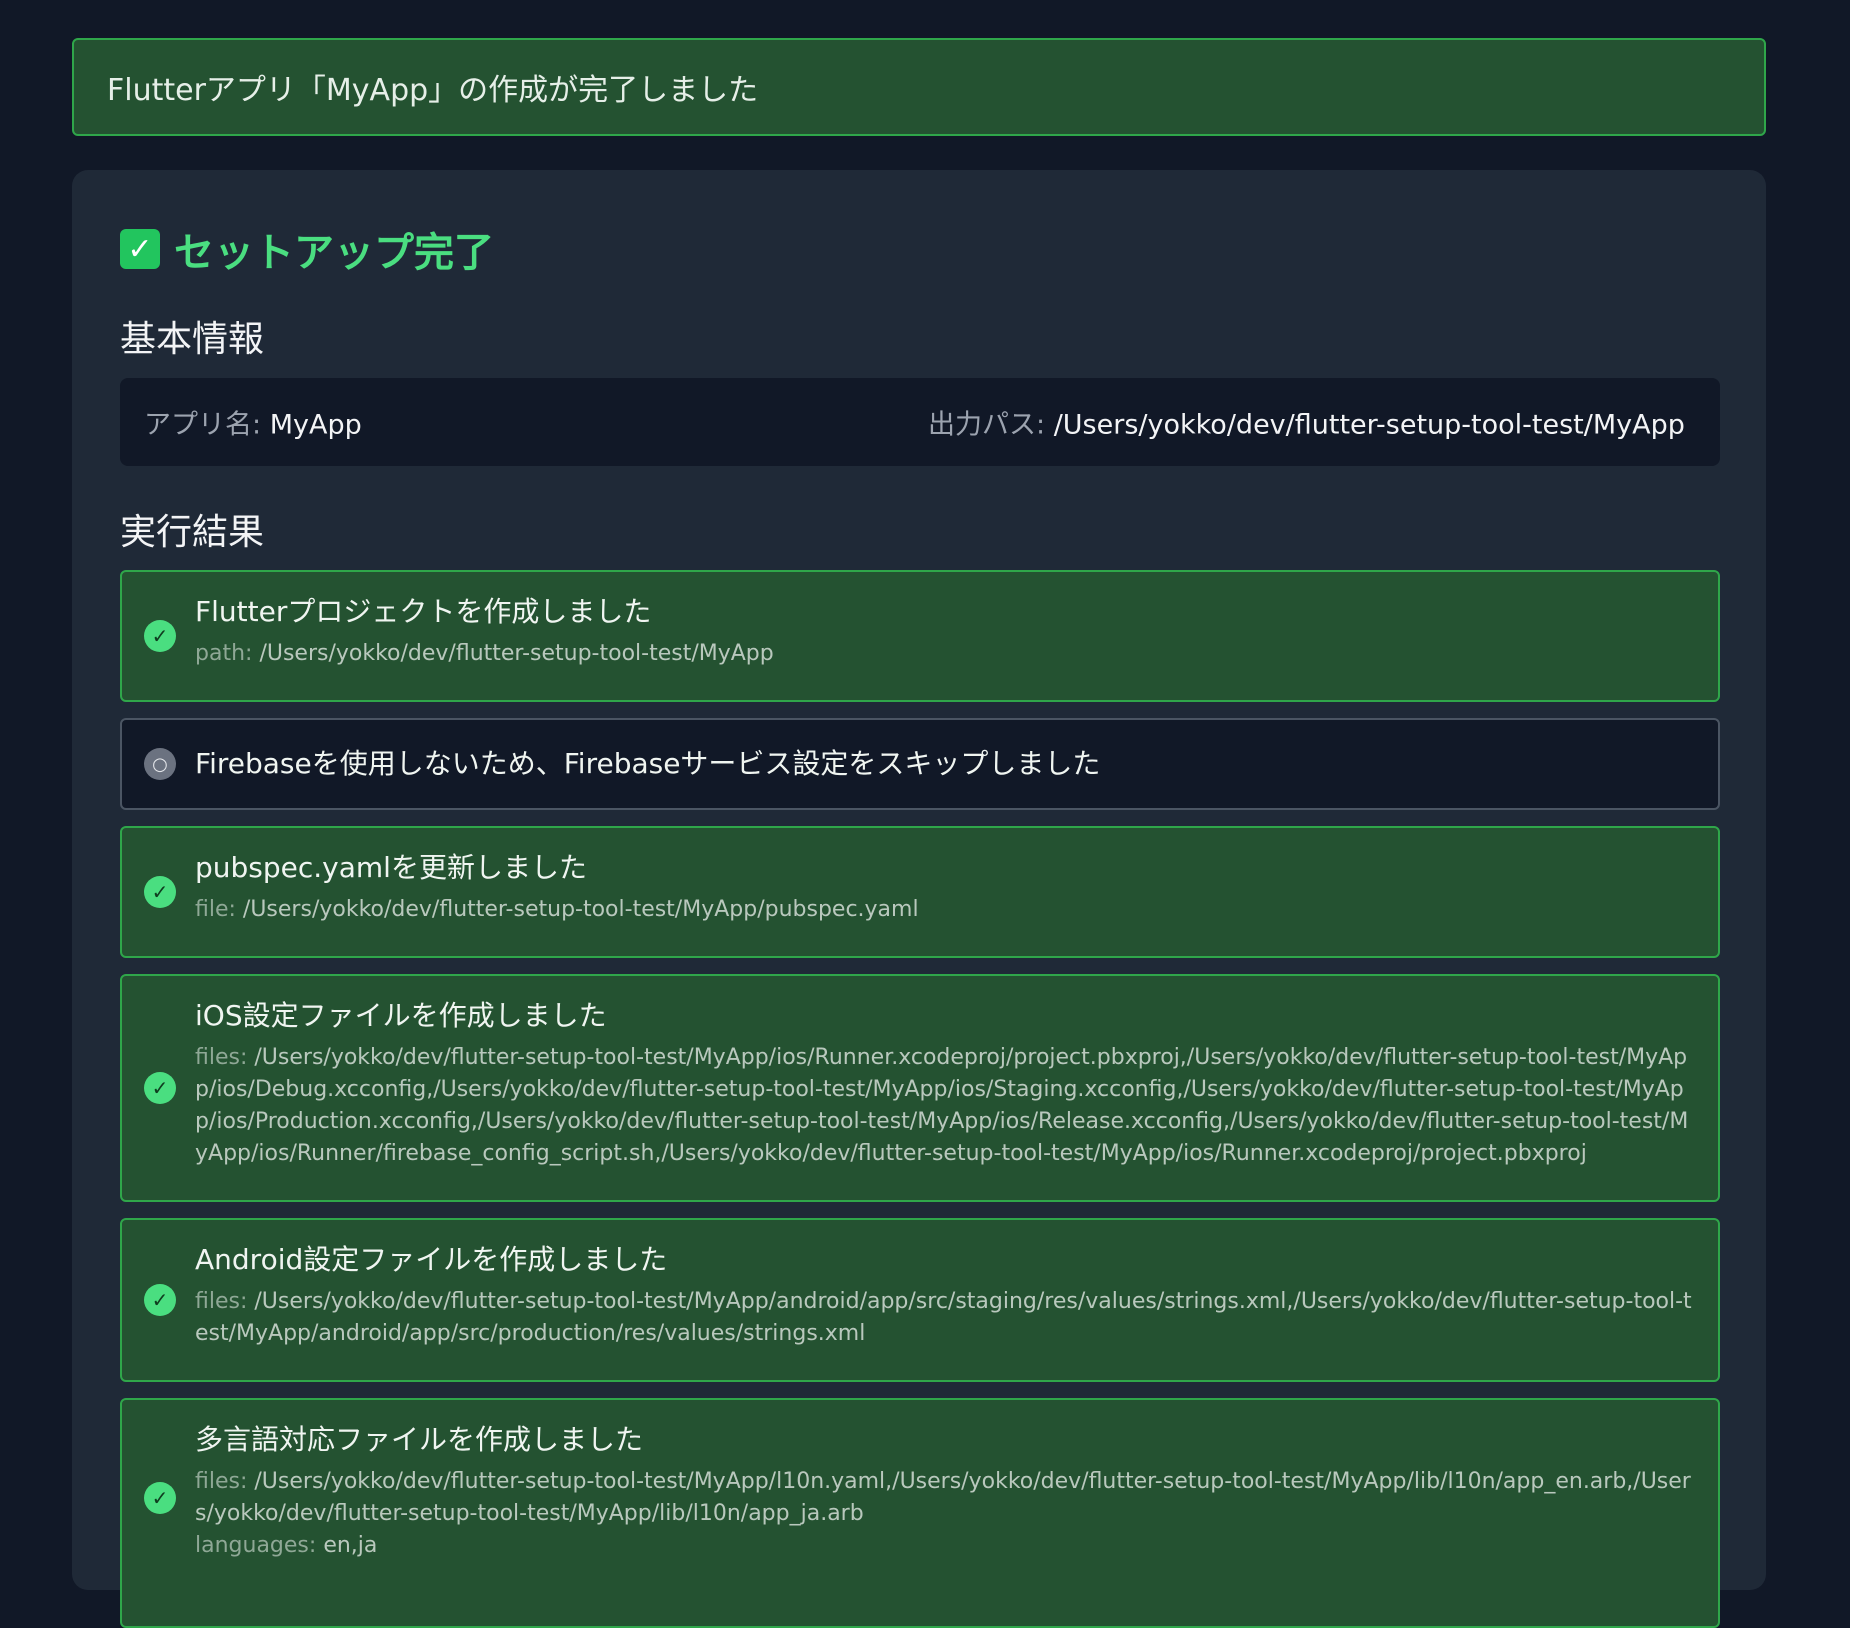 The image size is (1850, 1628). I want to click on result-title: 多言語対応ファイルを作成しました, so click(419, 1439).